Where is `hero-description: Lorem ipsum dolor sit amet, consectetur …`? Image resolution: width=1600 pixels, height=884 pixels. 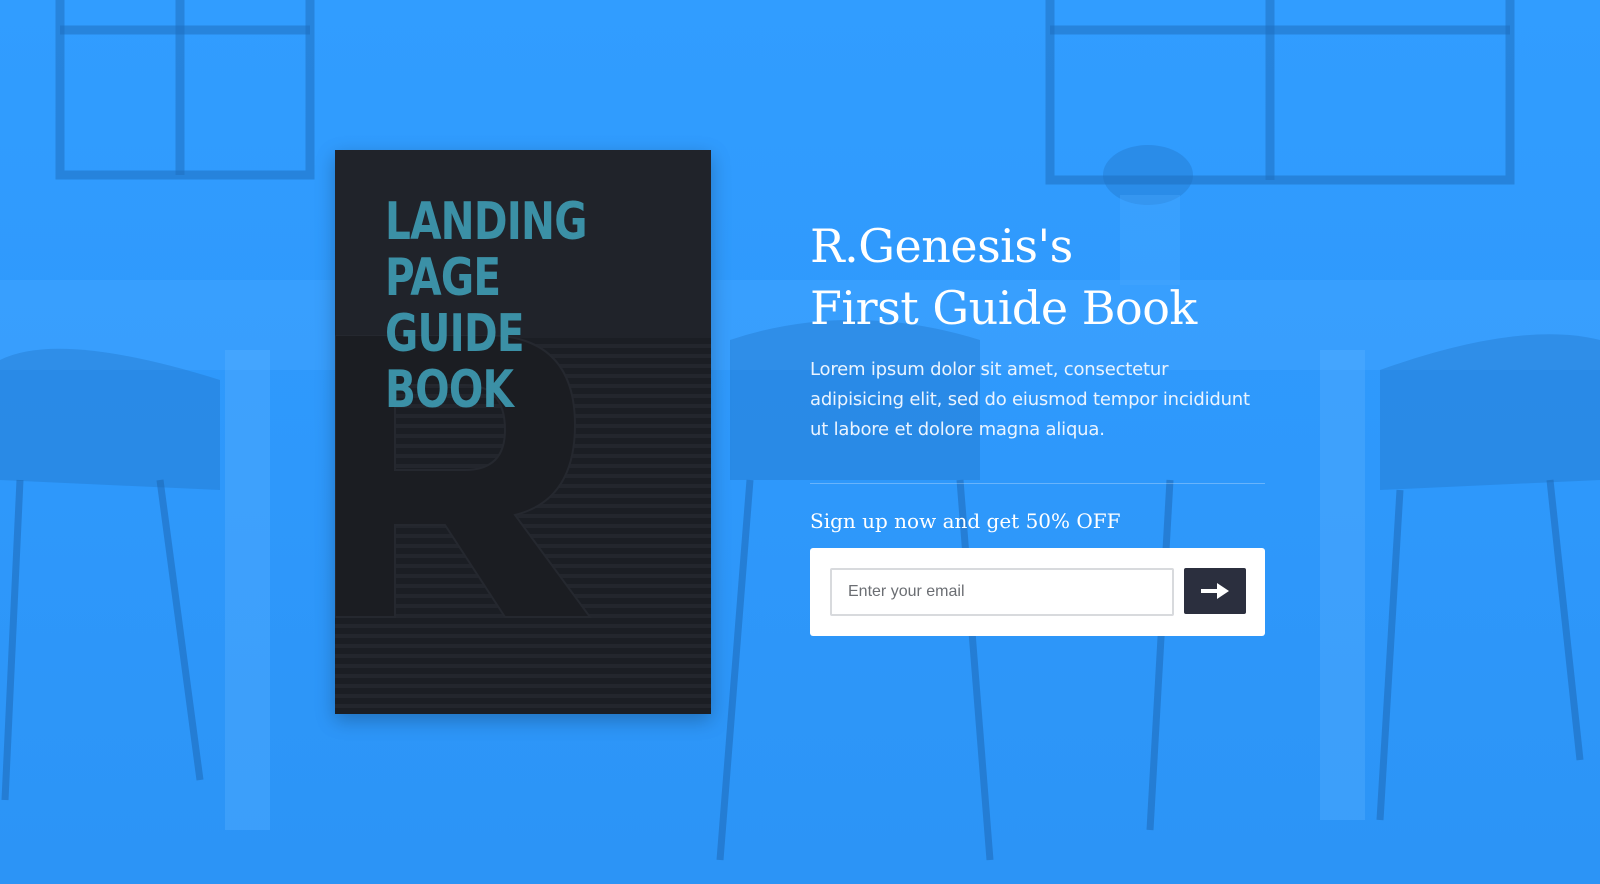
hero-description: Lorem ipsum dolor sit amet, consectetur … is located at coordinates (1030, 399).